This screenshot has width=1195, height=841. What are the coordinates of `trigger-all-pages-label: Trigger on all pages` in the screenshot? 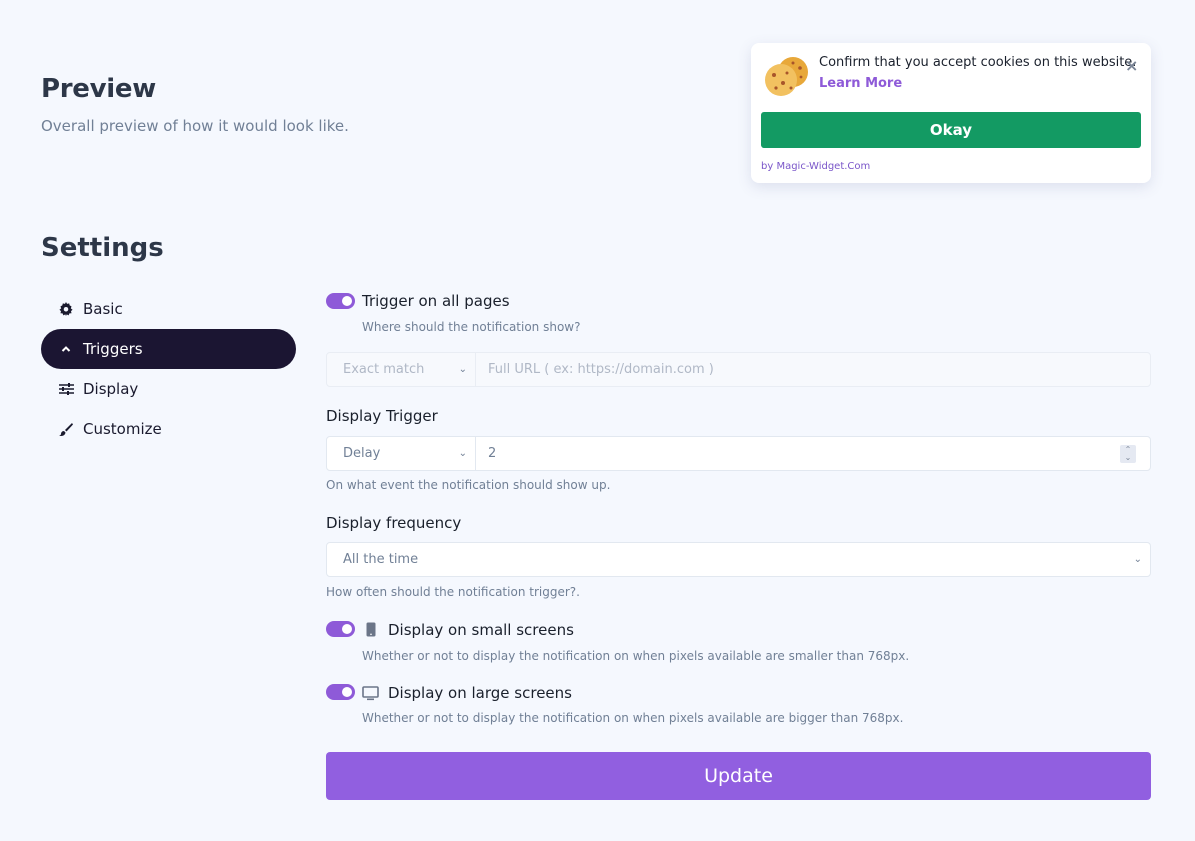 It's located at (436, 301).